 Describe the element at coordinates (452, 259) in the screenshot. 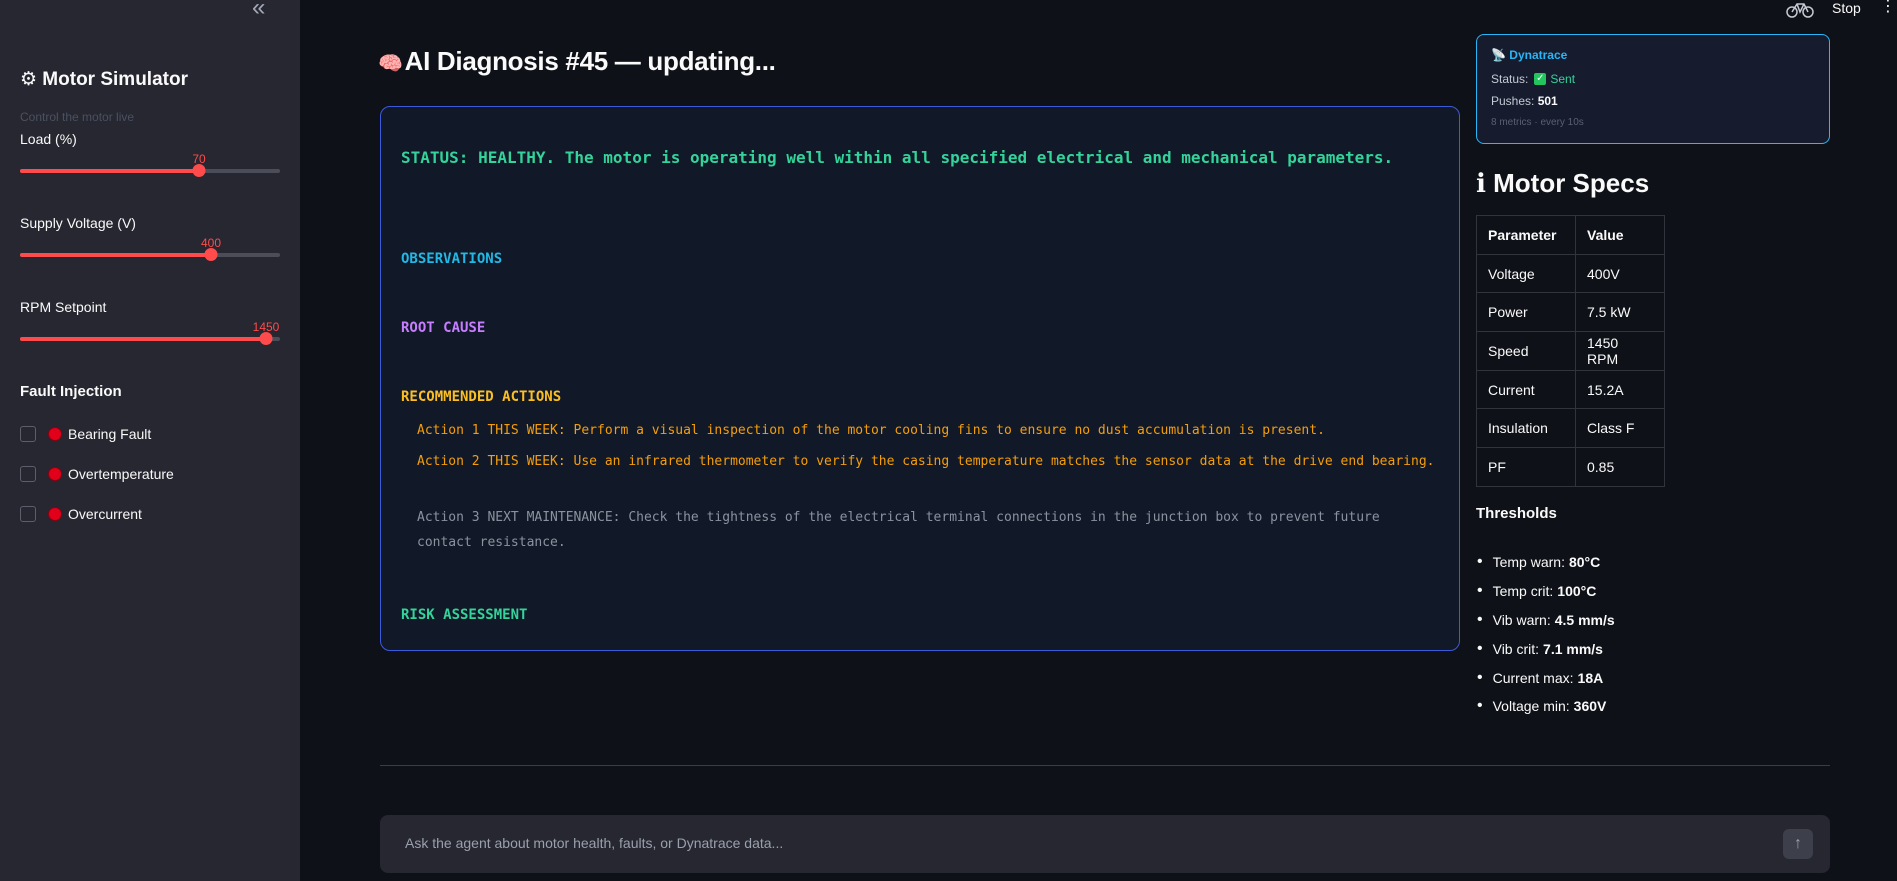

I see `observations-heading: OBSERVATIONS` at that location.